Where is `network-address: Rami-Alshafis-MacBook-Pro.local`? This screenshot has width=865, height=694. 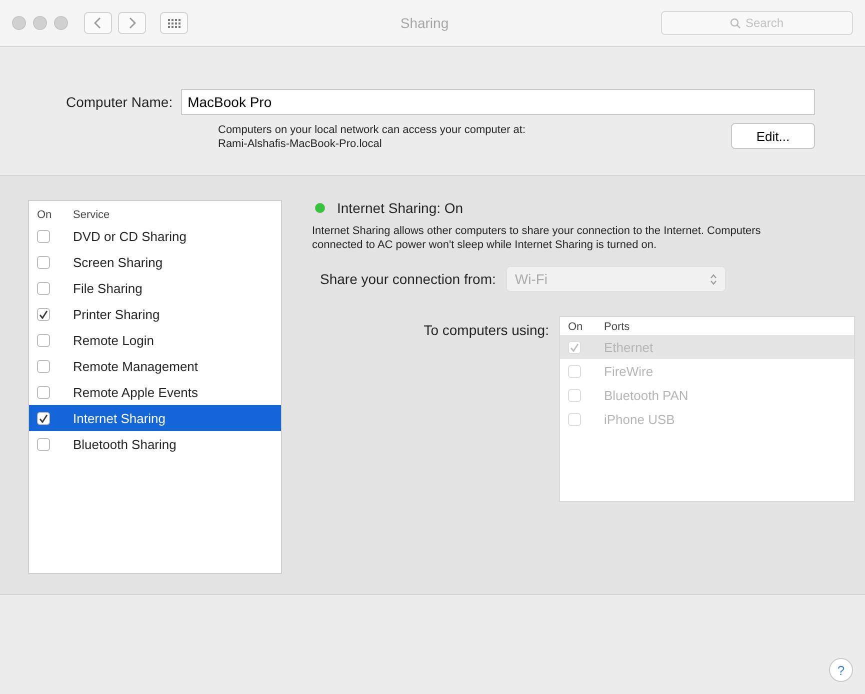
network-address: Rami-Alshafis-MacBook-Pro.local is located at coordinates (300, 144).